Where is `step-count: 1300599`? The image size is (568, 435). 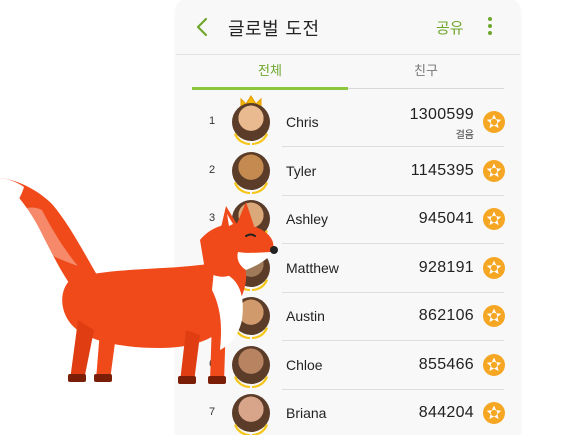 step-count: 1300599 is located at coordinates (441, 114).